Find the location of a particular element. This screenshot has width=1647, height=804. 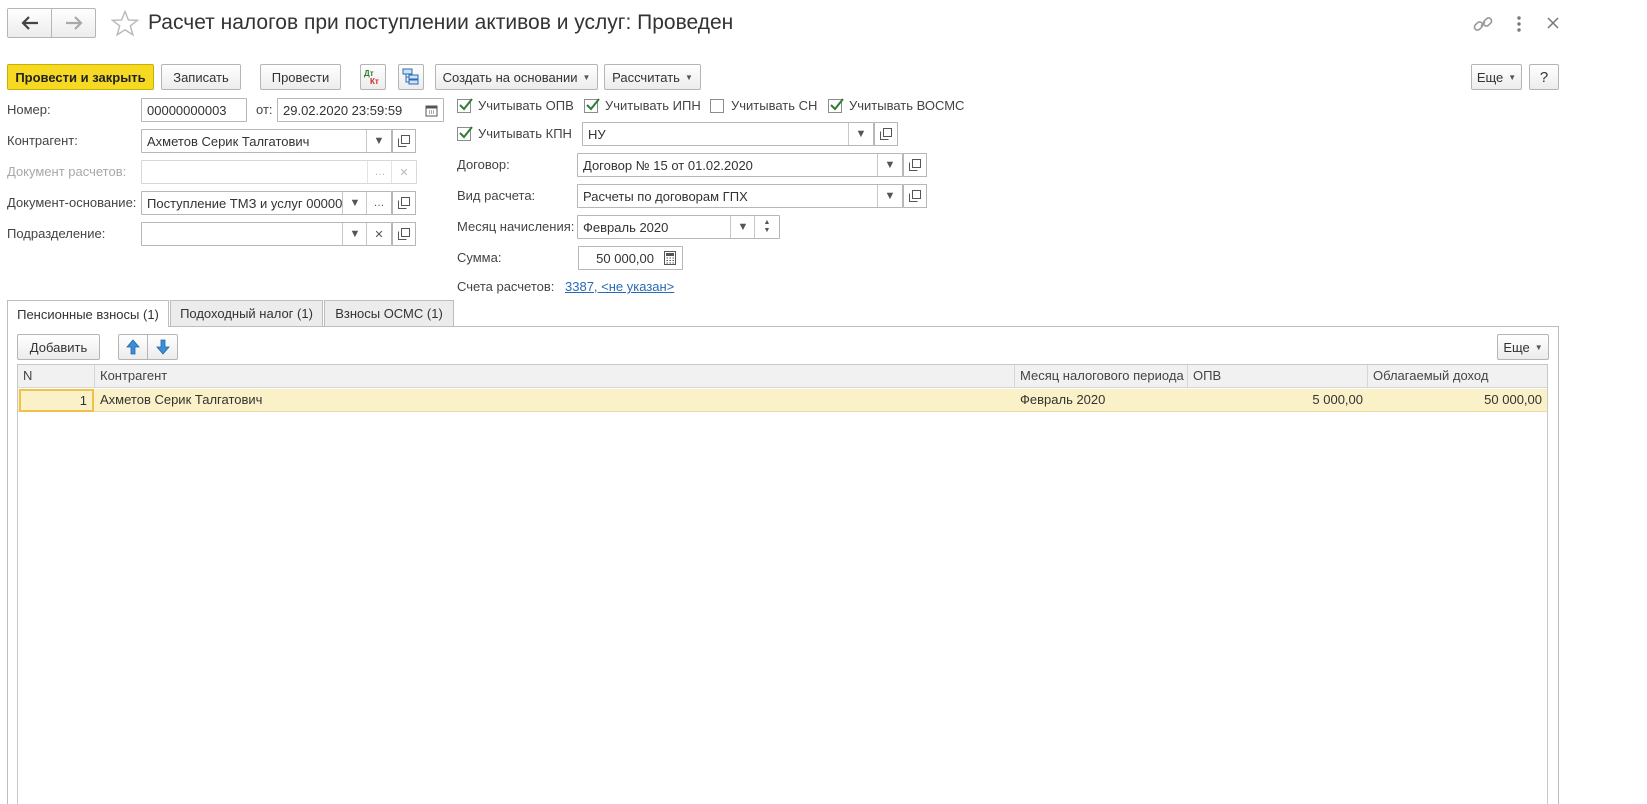

structure-button is located at coordinates (411, 77).